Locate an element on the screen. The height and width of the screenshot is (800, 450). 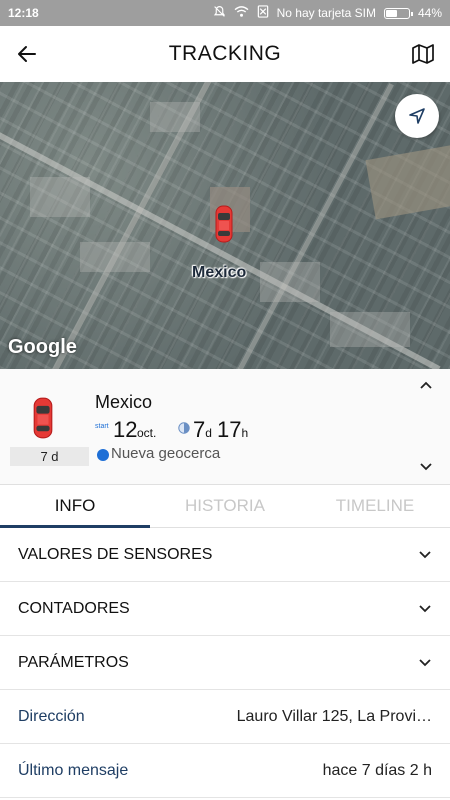
duration-hours: 17h is located at coordinates (232, 430).